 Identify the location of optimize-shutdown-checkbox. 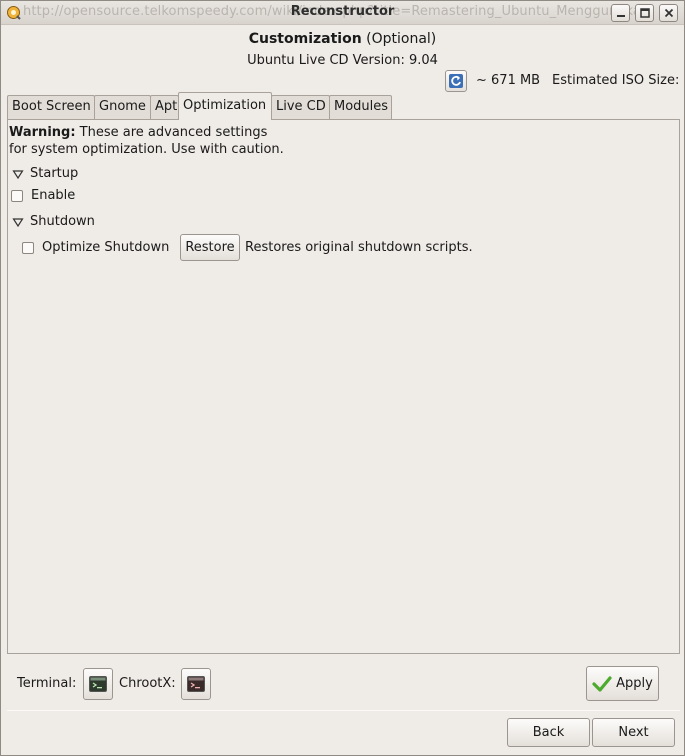
(28, 247).